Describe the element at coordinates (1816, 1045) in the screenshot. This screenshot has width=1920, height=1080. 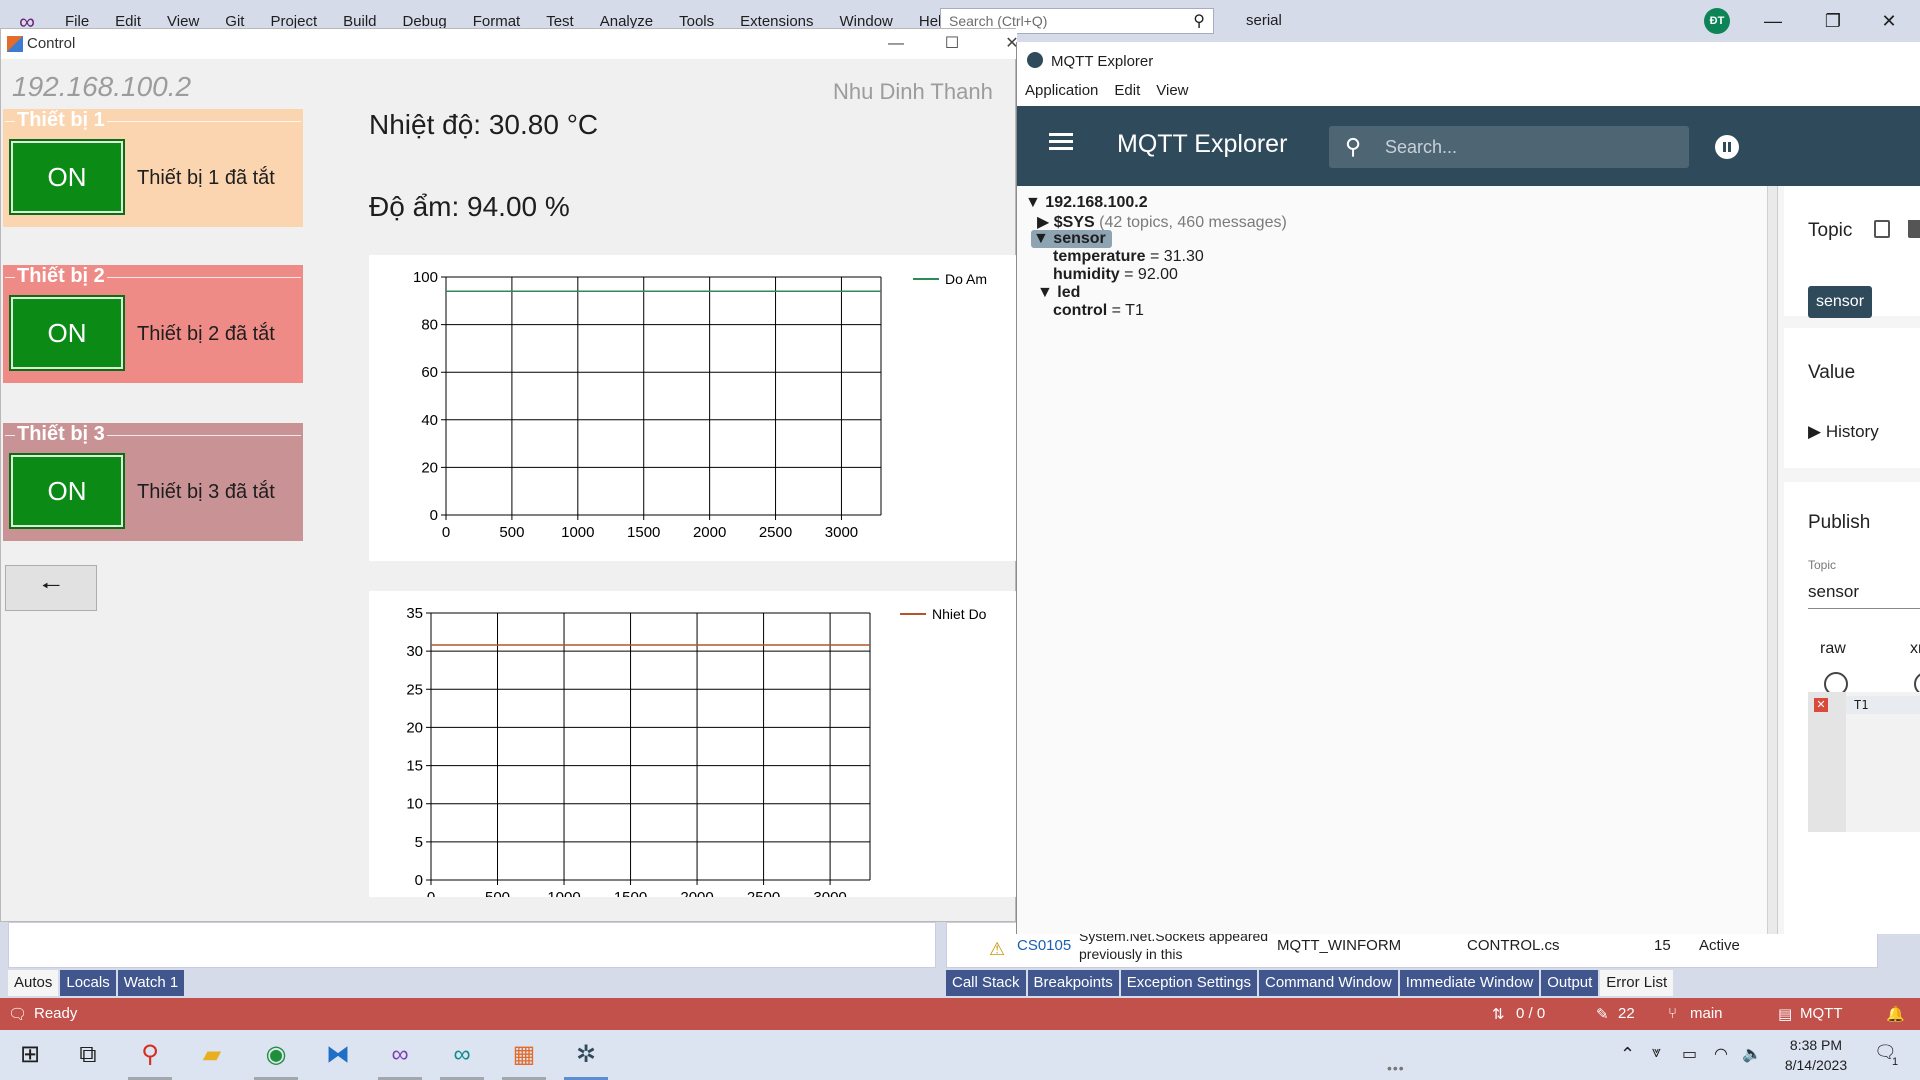
I see `clock-time: 8:38 PM` at that location.